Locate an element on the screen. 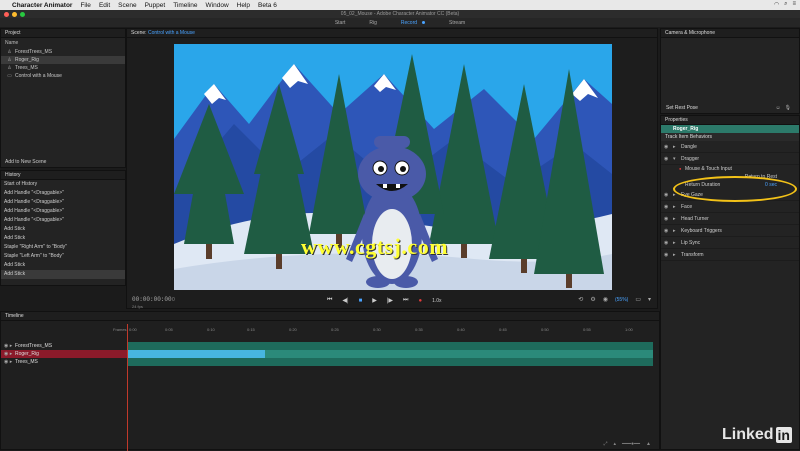 The height and width of the screenshot is (451, 800). behavior-dragger: ◉ ▾ Dragger is located at coordinates (730, 159).